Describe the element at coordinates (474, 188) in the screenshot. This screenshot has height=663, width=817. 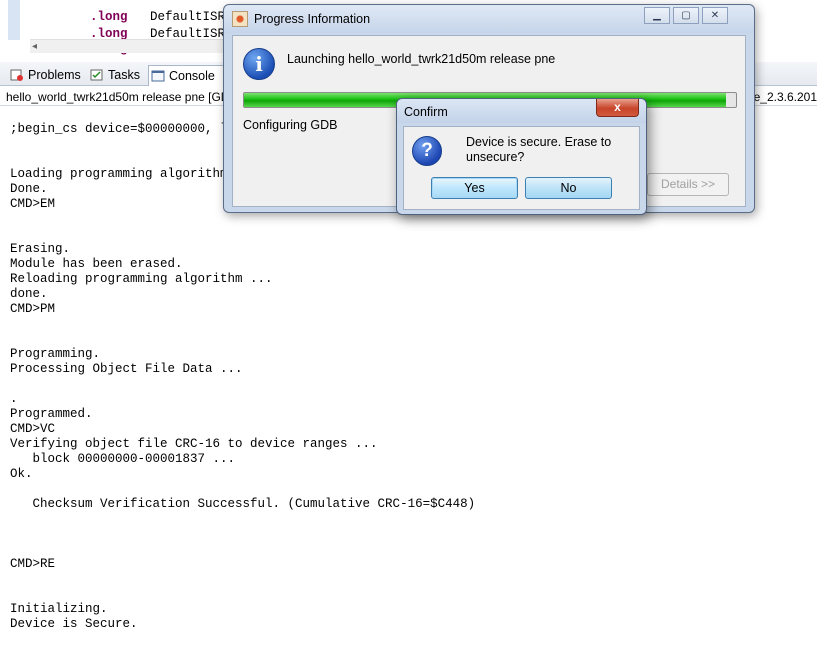
I see `yes-button: Yes` at that location.